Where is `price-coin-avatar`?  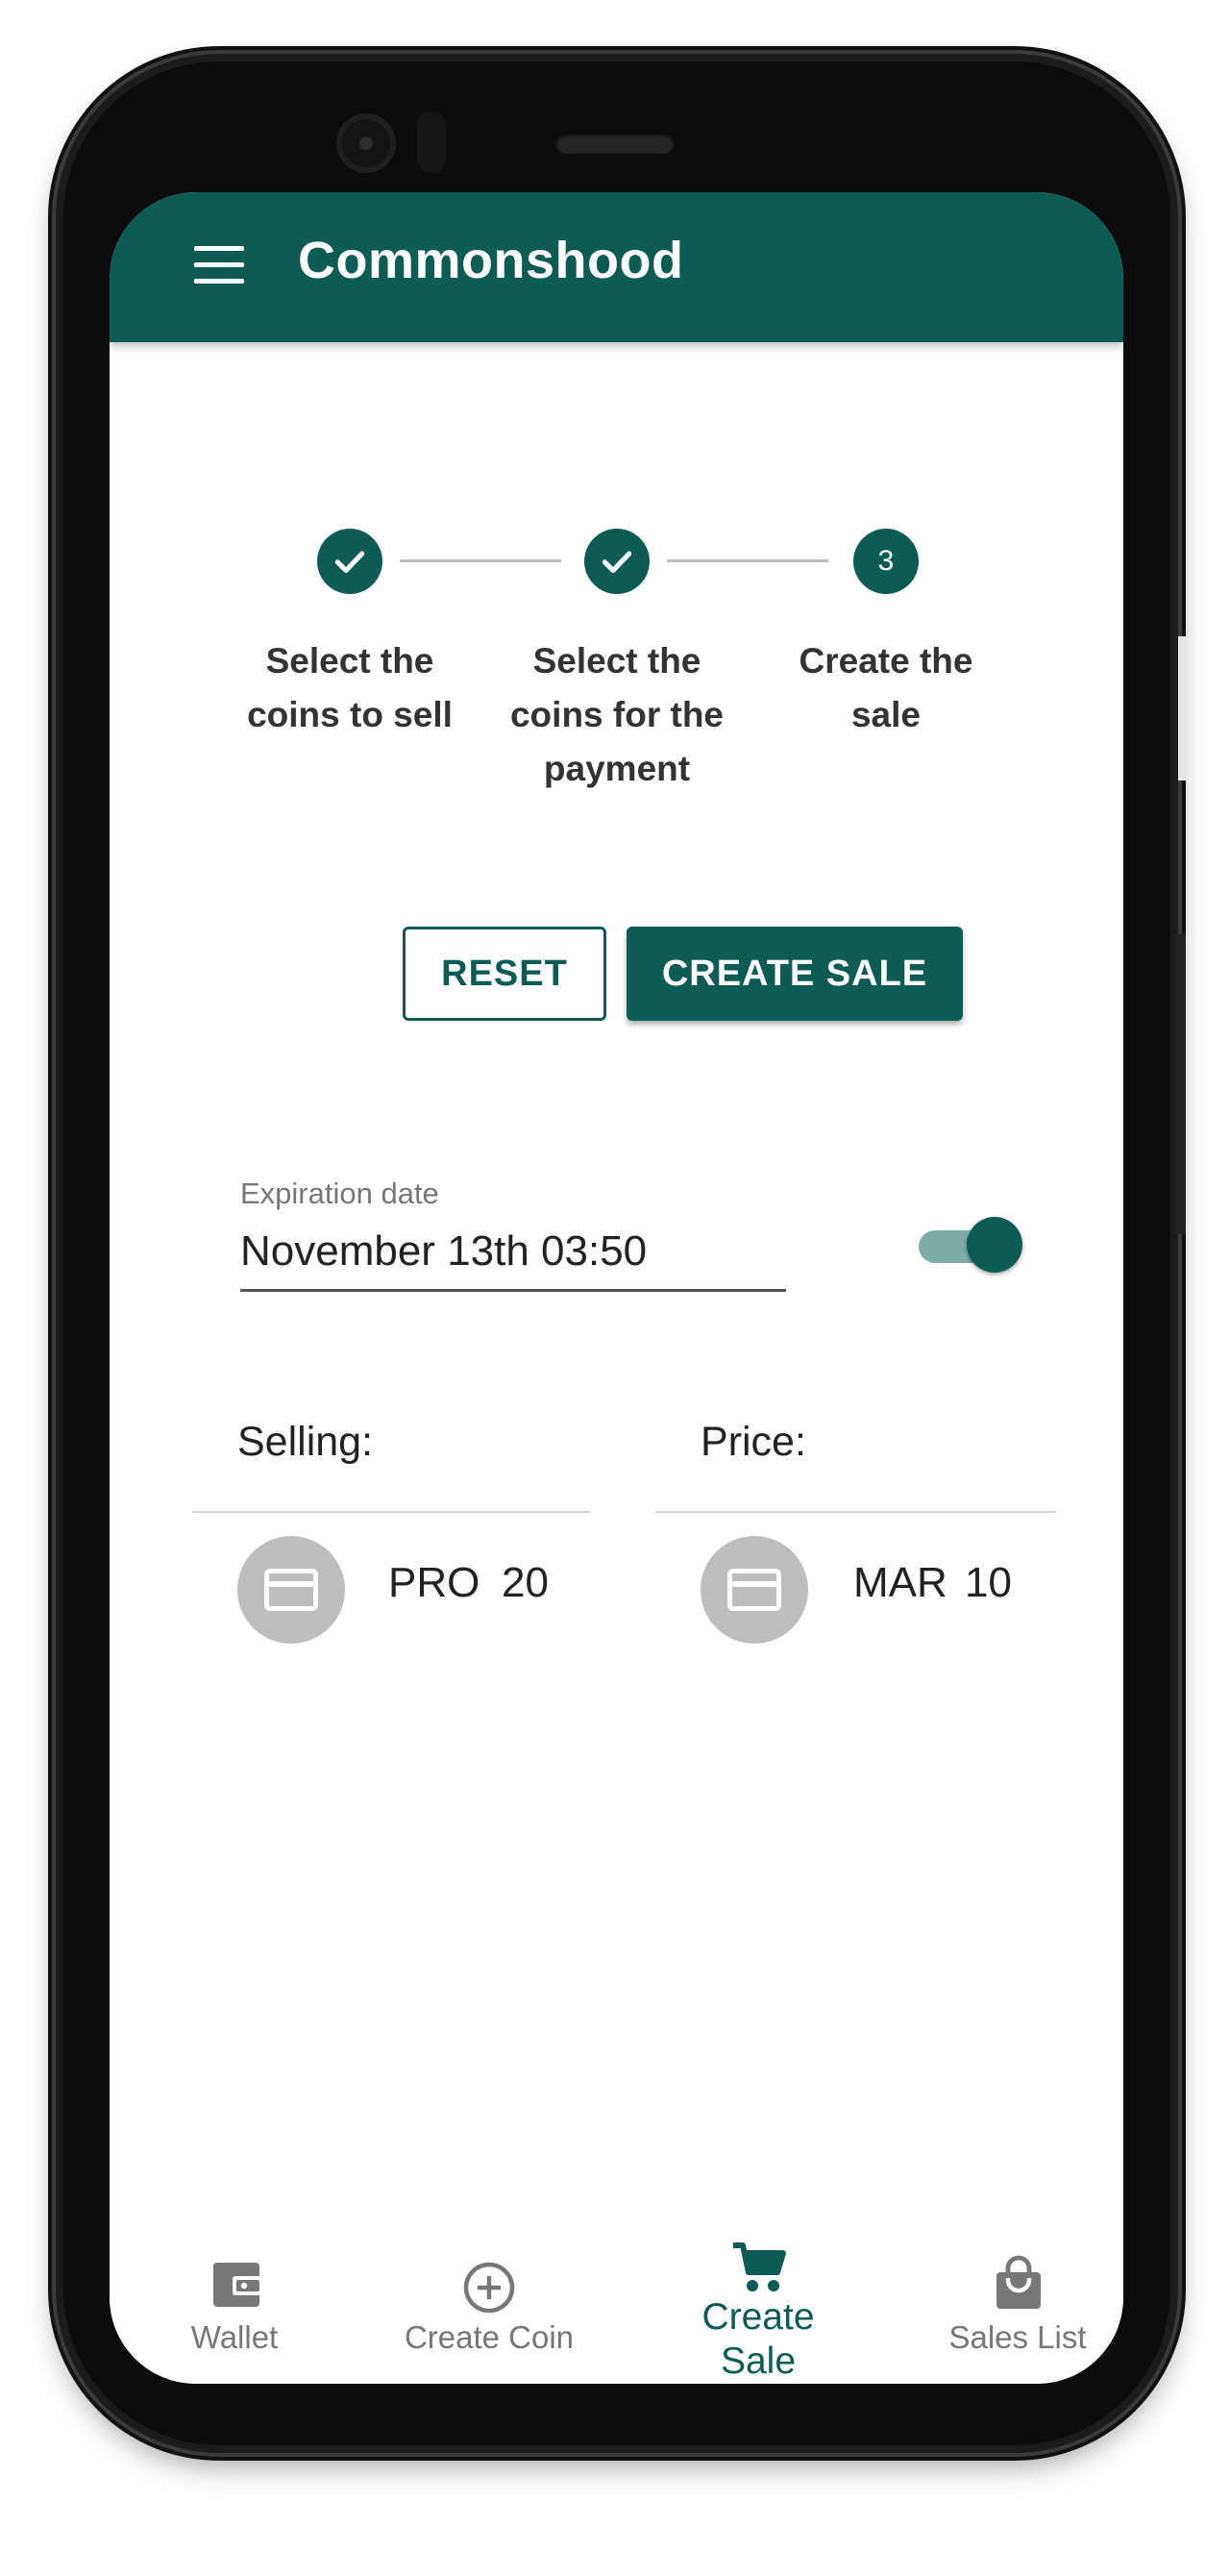
price-coin-avatar is located at coordinates (755, 1590).